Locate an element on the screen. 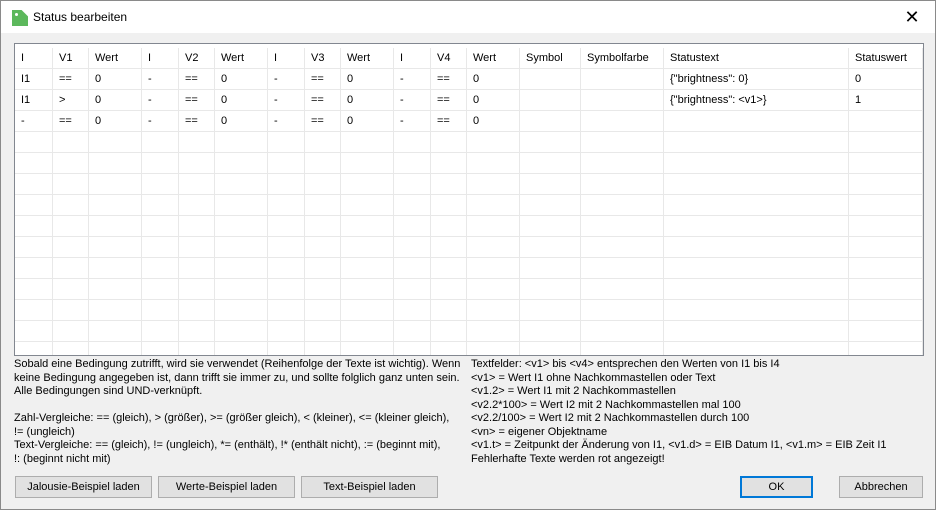 The height and width of the screenshot is (510, 936). ok-button: OK is located at coordinates (776, 487).